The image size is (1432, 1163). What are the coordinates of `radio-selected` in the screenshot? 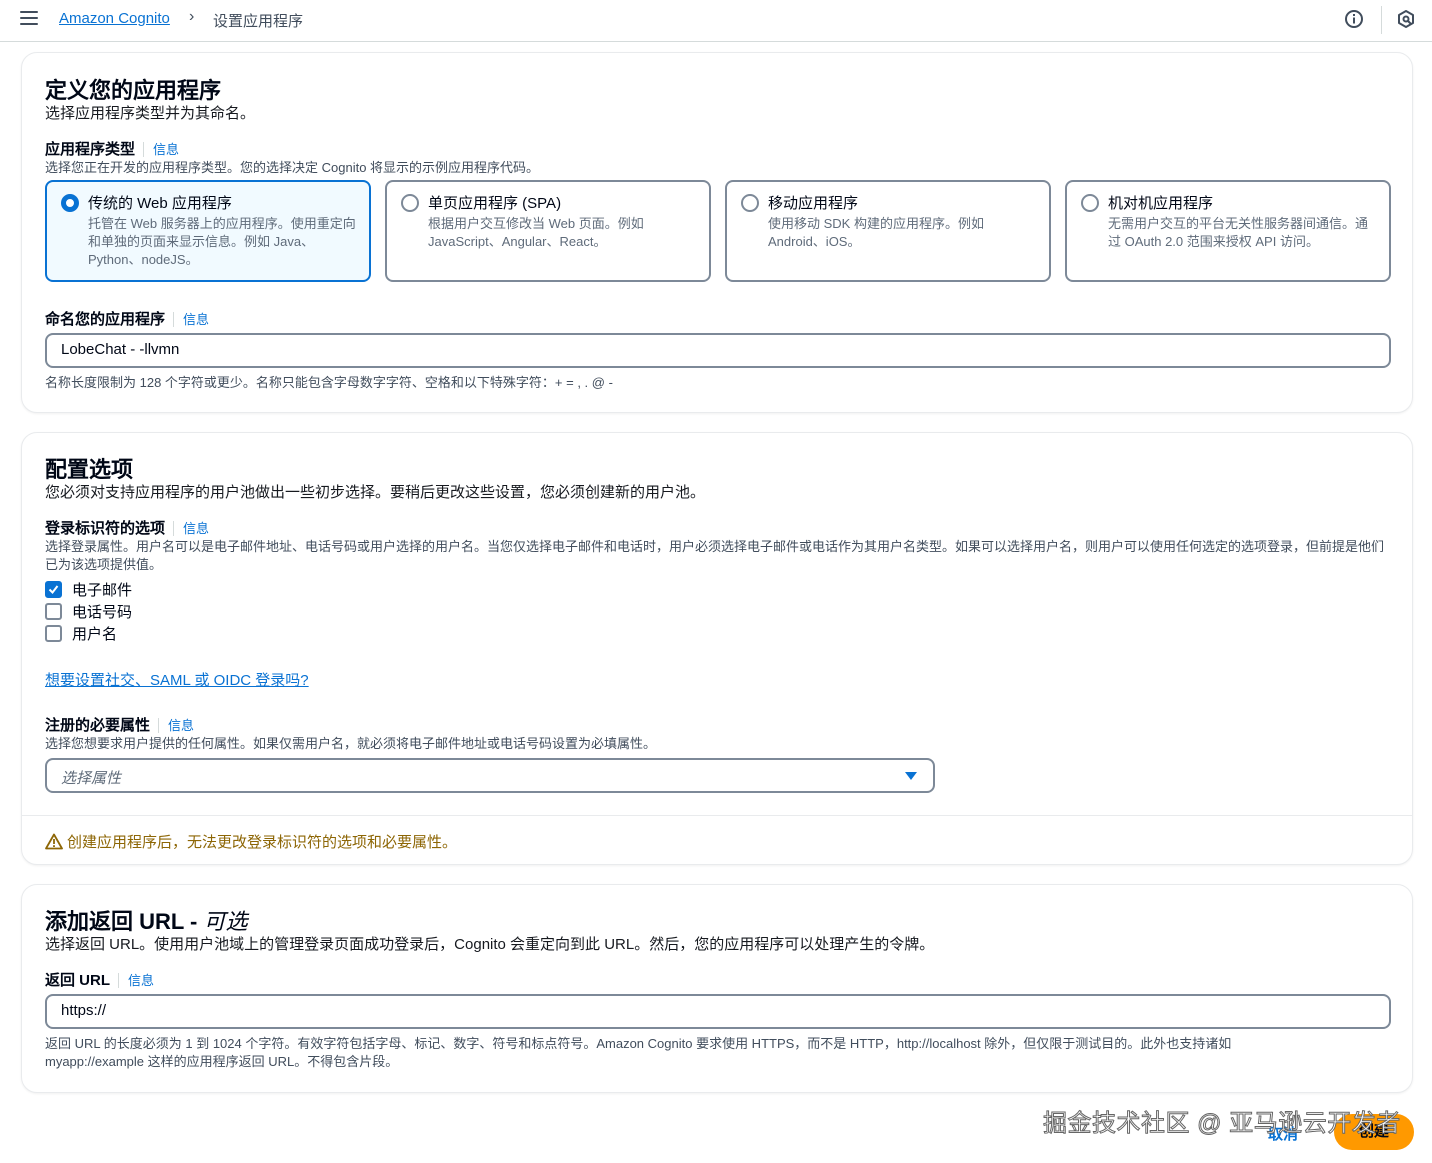 It's located at (70, 203).